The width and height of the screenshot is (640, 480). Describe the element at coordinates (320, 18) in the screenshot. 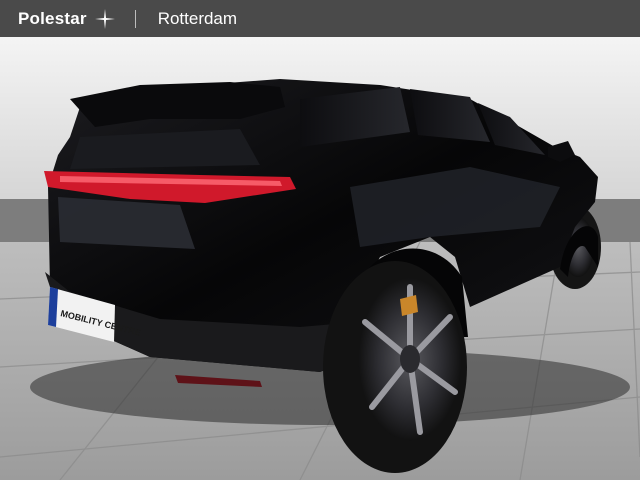

I see `dealer-header-bar: Polestar Rotterdam` at that location.